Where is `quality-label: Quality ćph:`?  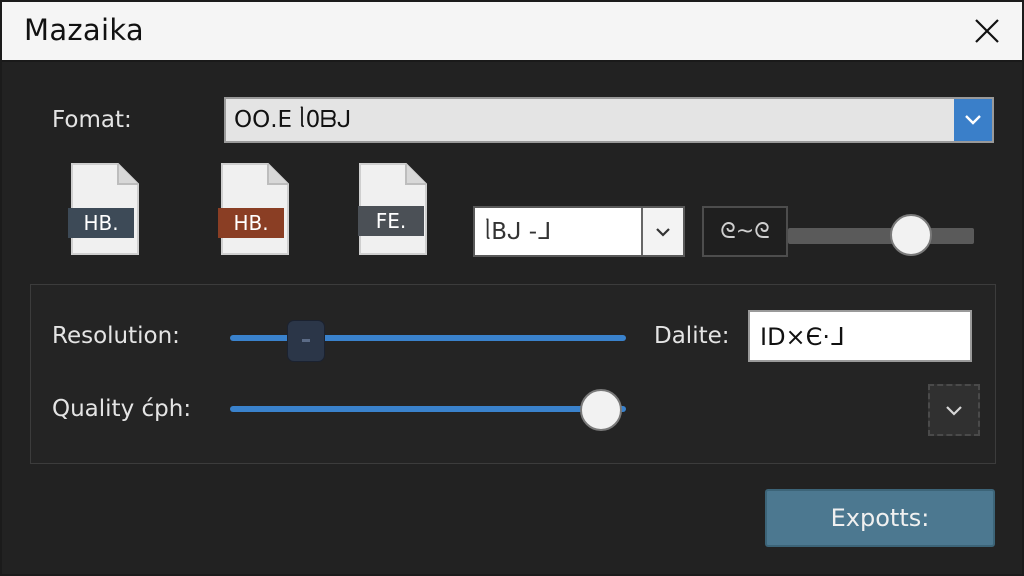
quality-label: Quality ćph: is located at coordinates (122, 409).